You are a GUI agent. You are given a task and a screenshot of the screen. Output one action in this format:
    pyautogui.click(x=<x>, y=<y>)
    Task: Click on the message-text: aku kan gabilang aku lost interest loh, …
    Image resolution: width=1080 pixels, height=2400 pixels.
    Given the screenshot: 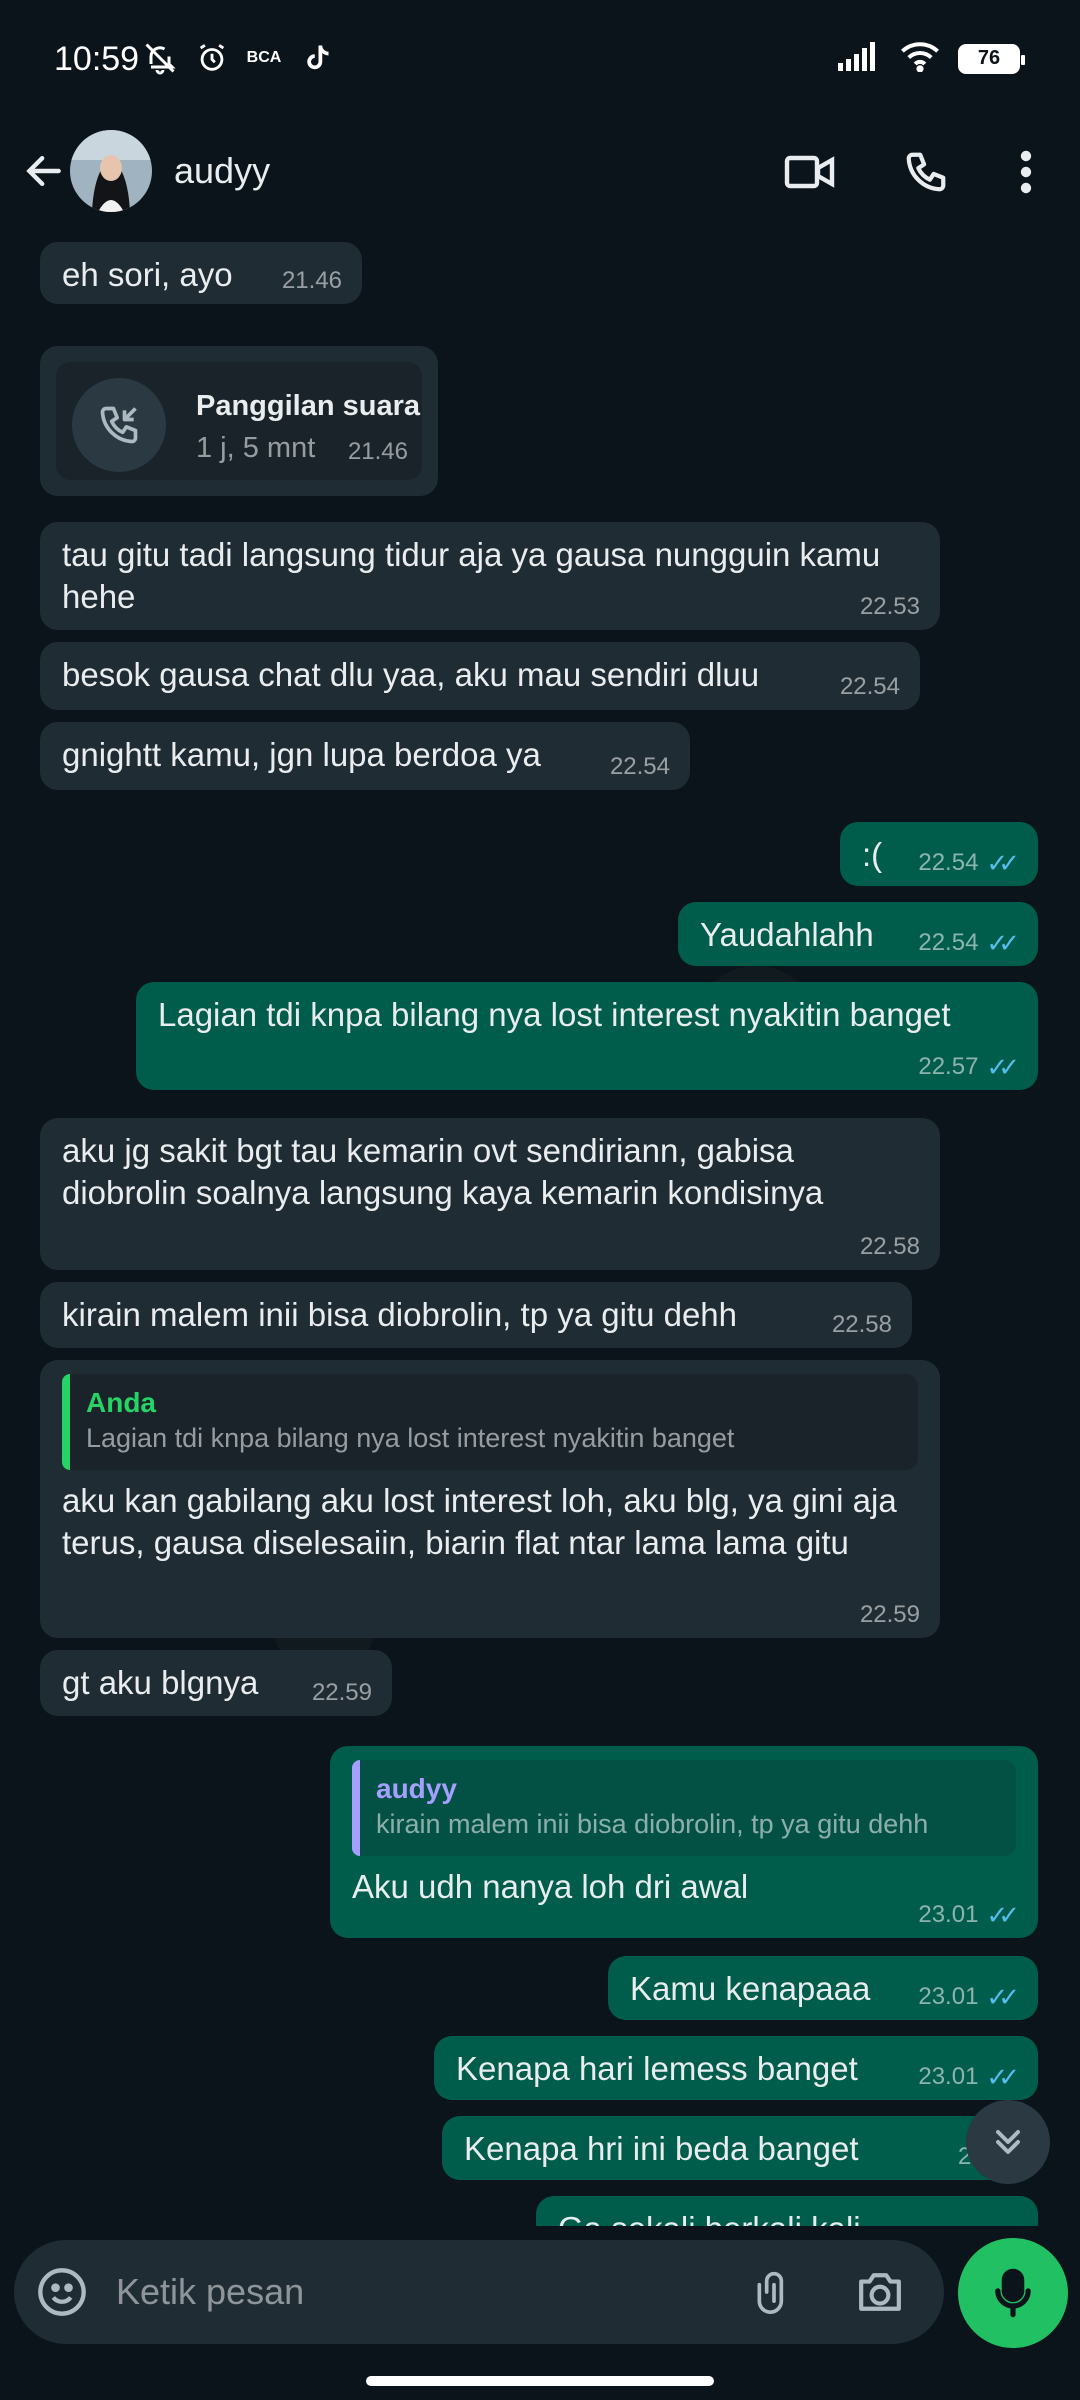 What is the action you would take?
    pyautogui.click(x=484, y=1521)
    